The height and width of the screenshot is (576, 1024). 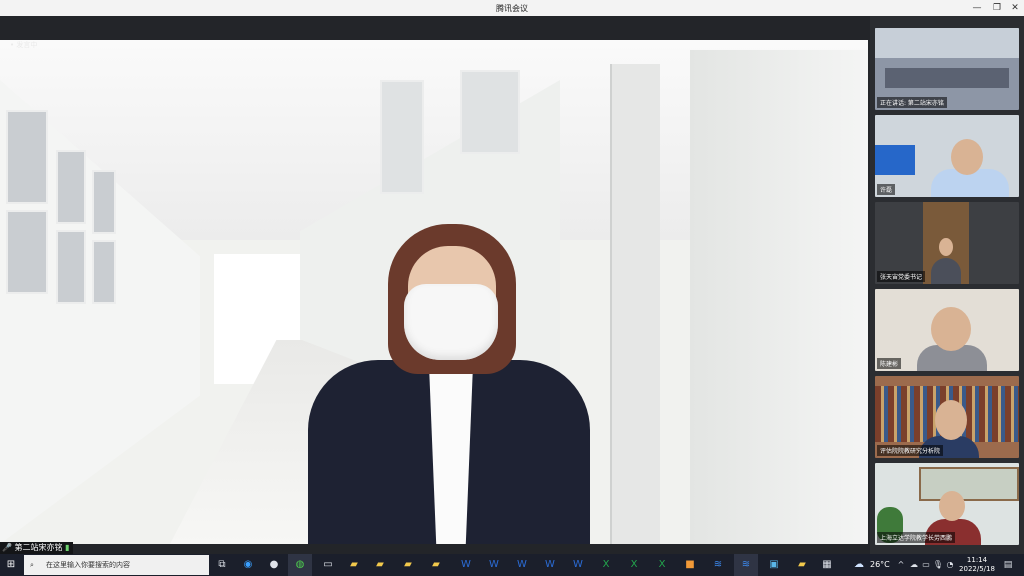 What do you see at coordinates (859, 564) in the screenshot?
I see `weather-icon: ☁` at bounding box center [859, 564].